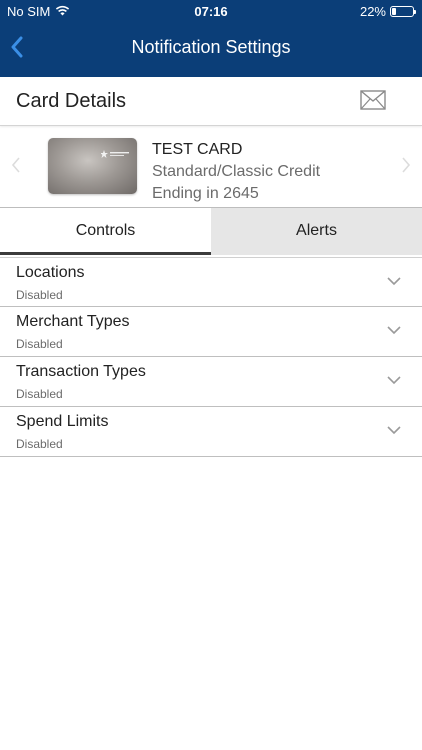  Describe the element at coordinates (372, 11) in the screenshot. I see `battery-percent: 22%` at that location.